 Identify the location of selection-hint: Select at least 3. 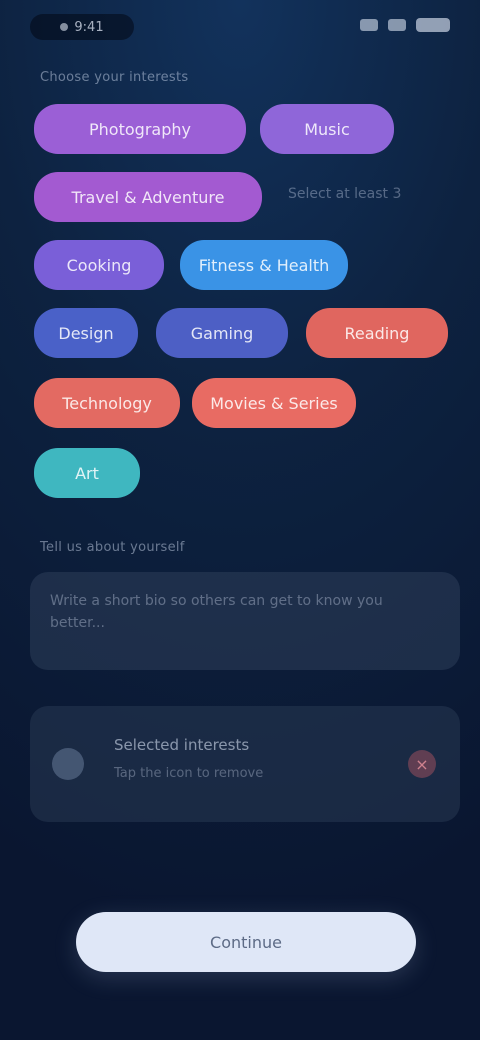
(345, 194).